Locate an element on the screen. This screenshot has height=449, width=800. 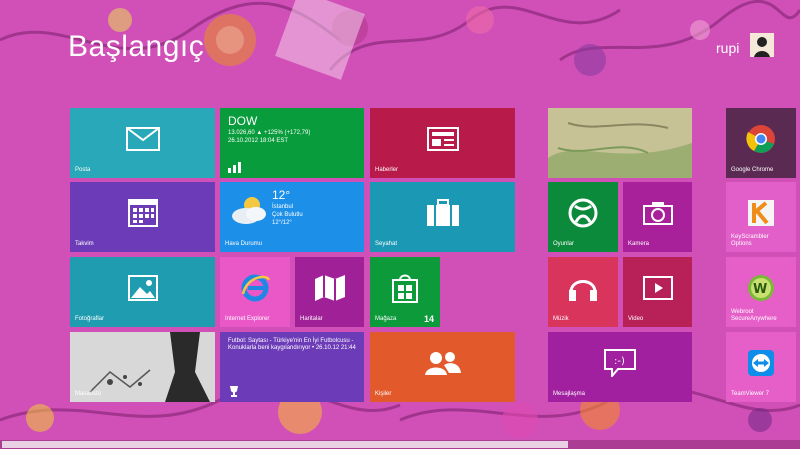
tile-label: Google Chrome is located at coordinates (752, 170).